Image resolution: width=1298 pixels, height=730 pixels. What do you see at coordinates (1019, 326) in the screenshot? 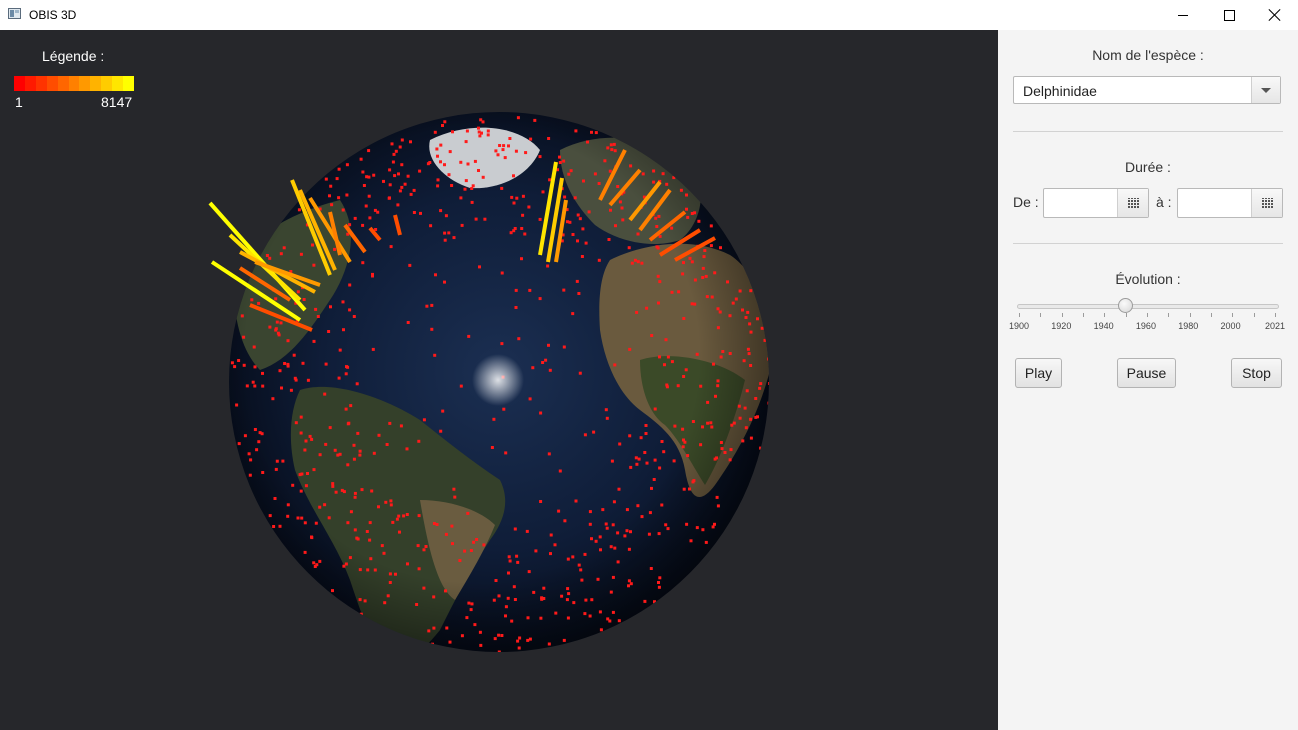
I see `slider-tick-label: 1900` at bounding box center [1019, 326].